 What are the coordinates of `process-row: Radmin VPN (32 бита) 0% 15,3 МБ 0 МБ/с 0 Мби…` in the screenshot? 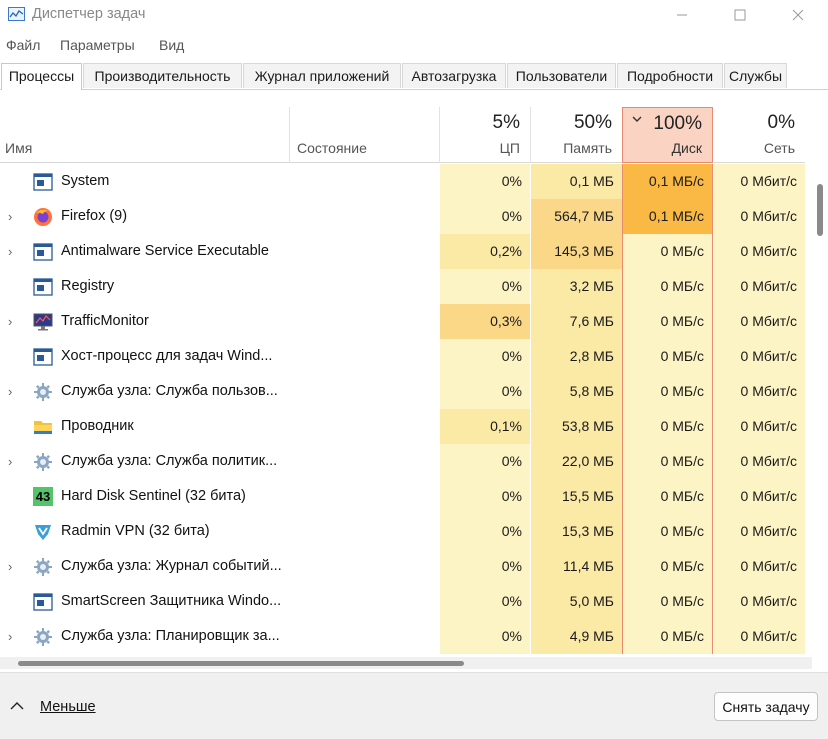 It's located at (406, 531).